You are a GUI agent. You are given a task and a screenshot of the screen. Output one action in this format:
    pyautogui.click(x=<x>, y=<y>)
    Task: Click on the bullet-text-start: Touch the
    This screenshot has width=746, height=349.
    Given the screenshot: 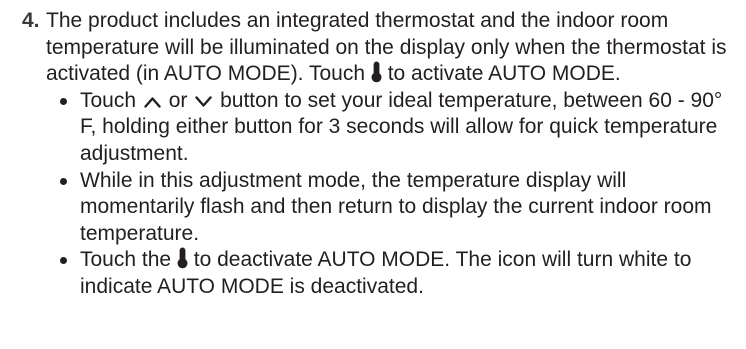 What is the action you would take?
    pyautogui.click(x=126, y=260)
    